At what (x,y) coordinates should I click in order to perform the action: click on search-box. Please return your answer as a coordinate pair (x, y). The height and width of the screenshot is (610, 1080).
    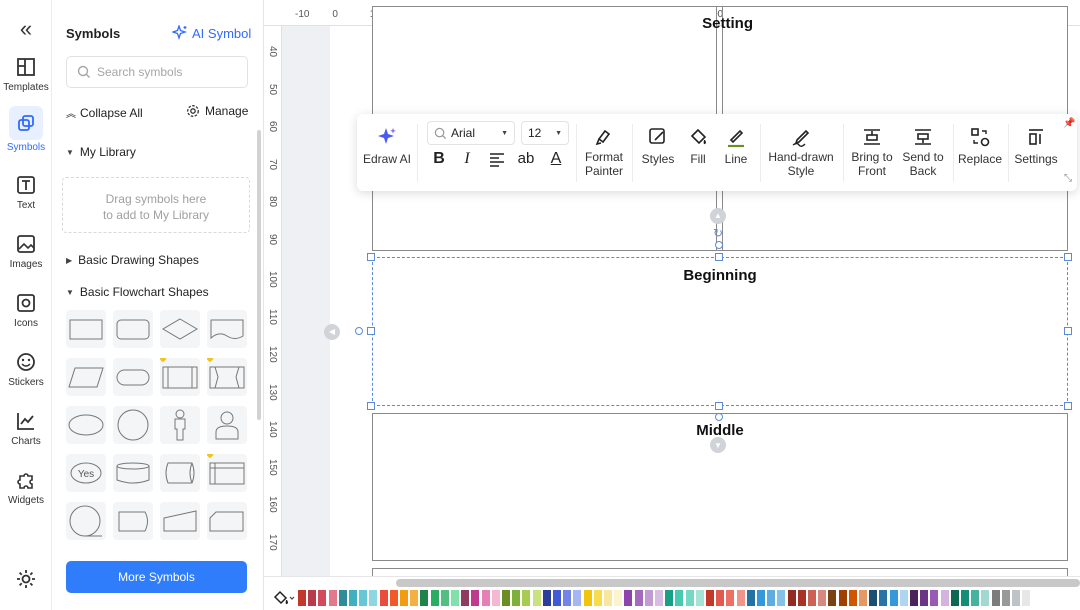
    Looking at the image, I should click on (157, 72).